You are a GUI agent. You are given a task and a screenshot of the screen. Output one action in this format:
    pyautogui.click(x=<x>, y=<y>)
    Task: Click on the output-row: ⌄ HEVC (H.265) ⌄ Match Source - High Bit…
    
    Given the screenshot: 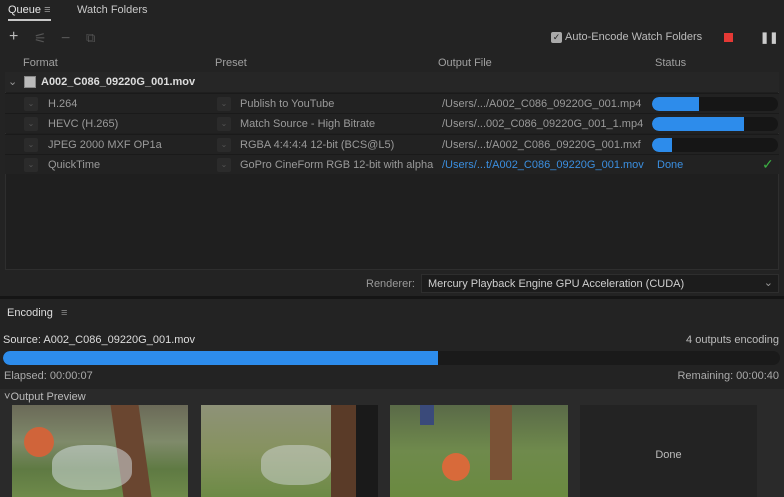 What is the action you would take?
    pyautogui.click(x=392, y=123)
    